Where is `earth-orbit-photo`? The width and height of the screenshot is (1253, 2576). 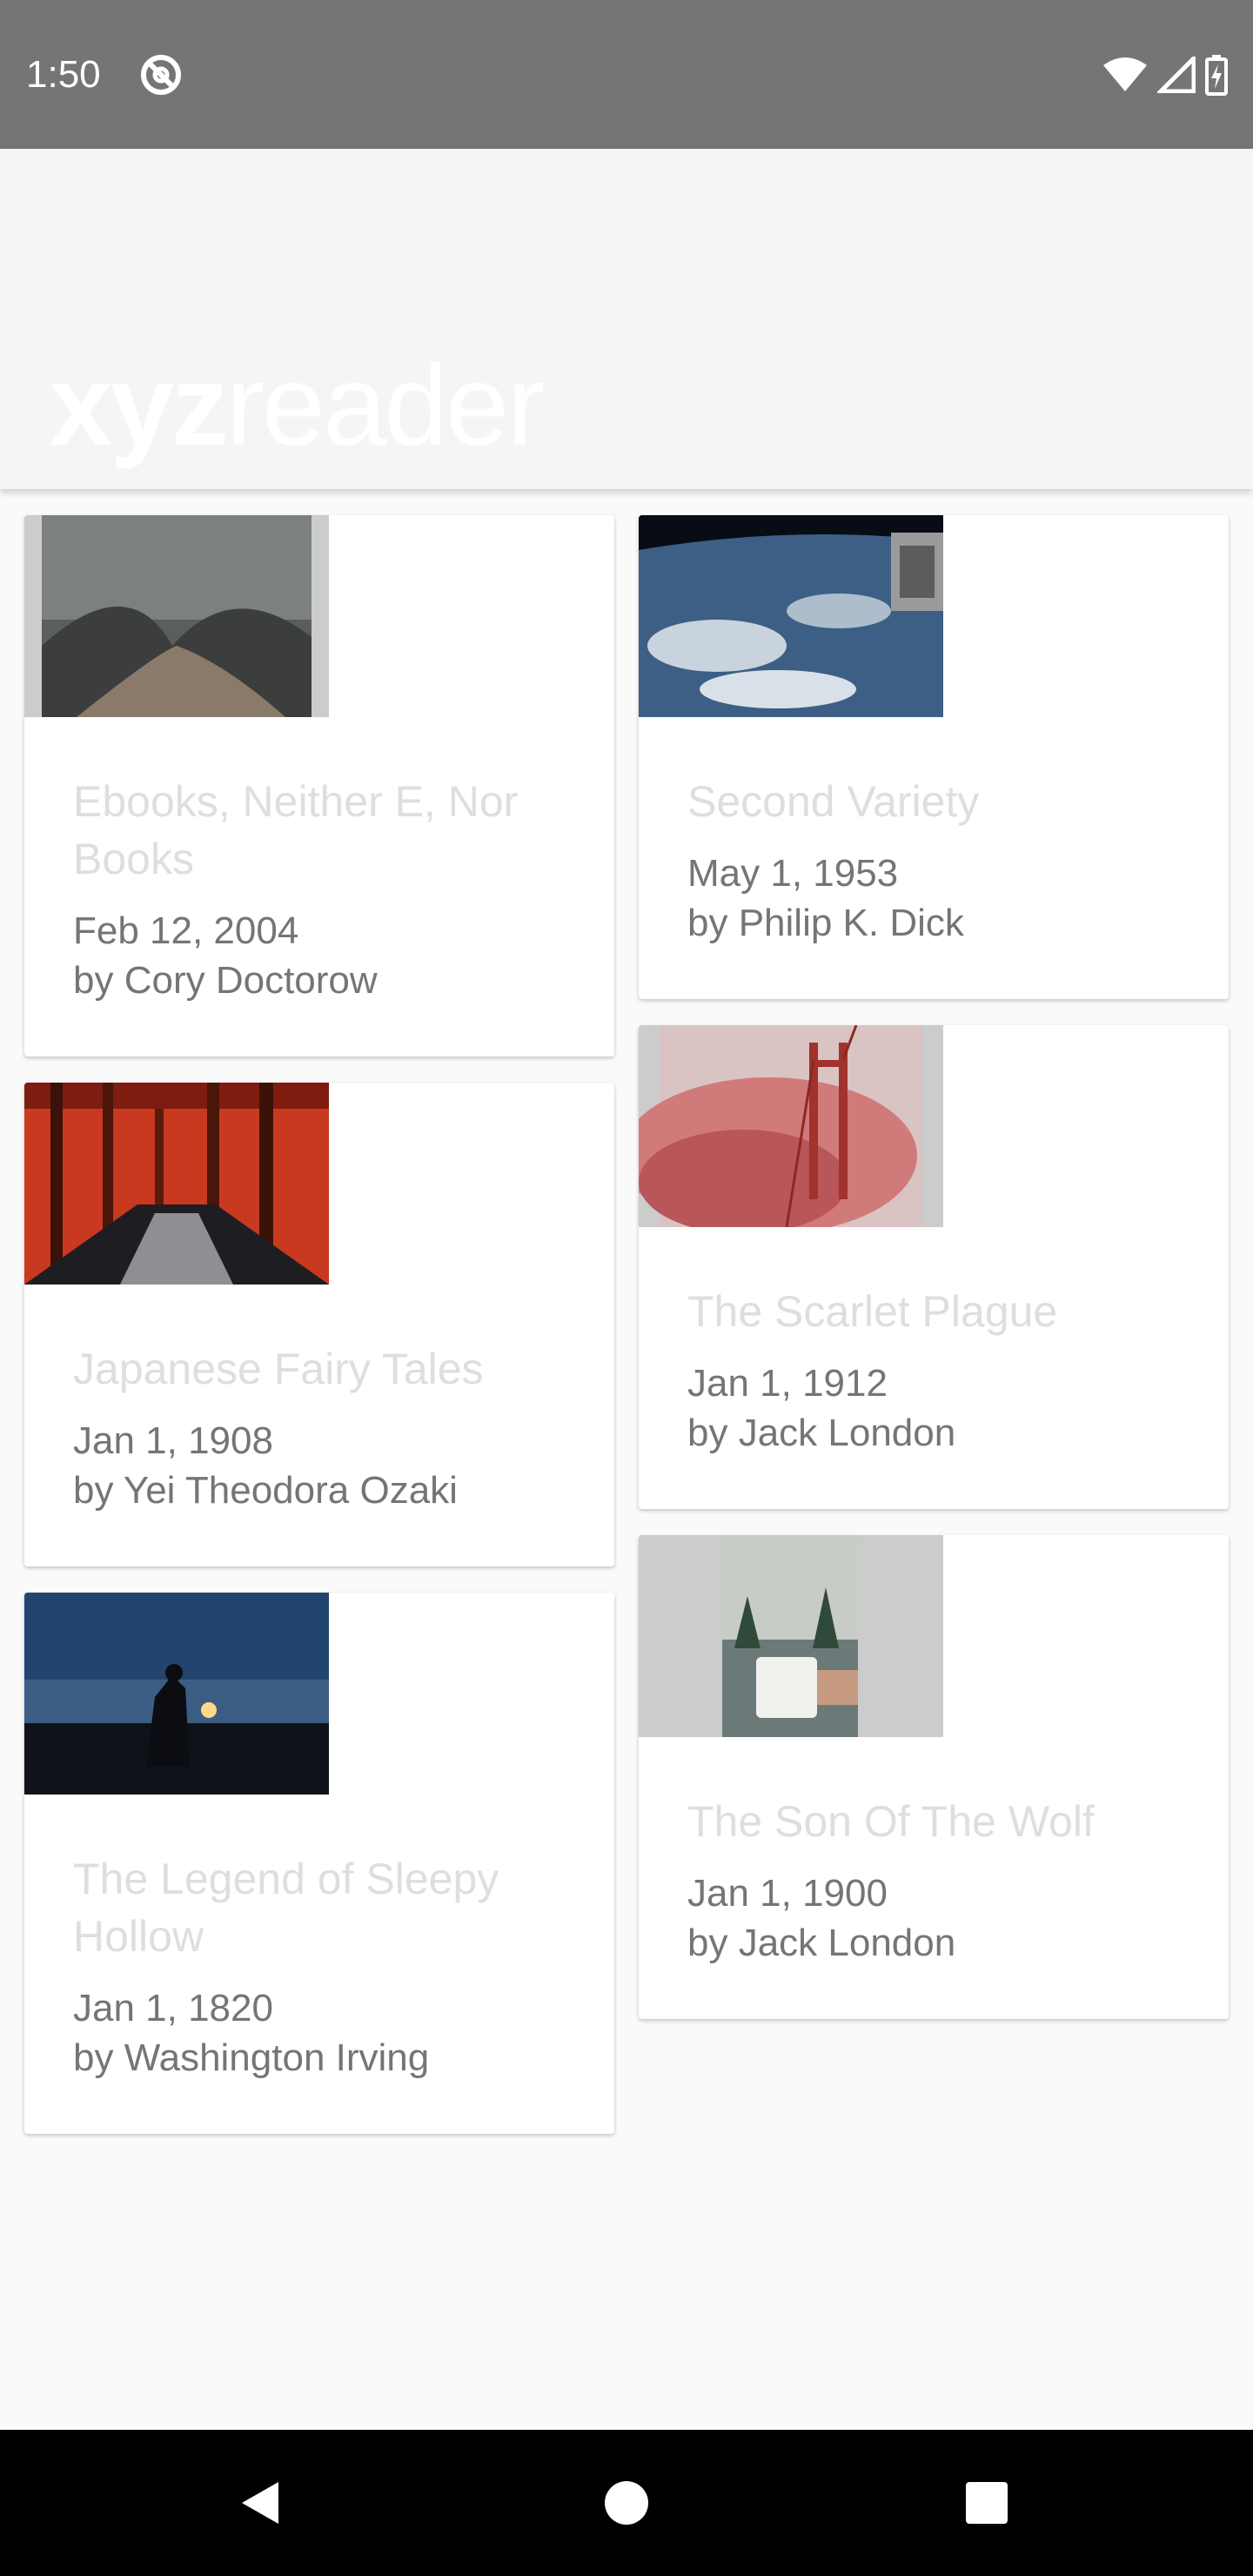 earth-orbit-photo is located at coordinates (791, 616).